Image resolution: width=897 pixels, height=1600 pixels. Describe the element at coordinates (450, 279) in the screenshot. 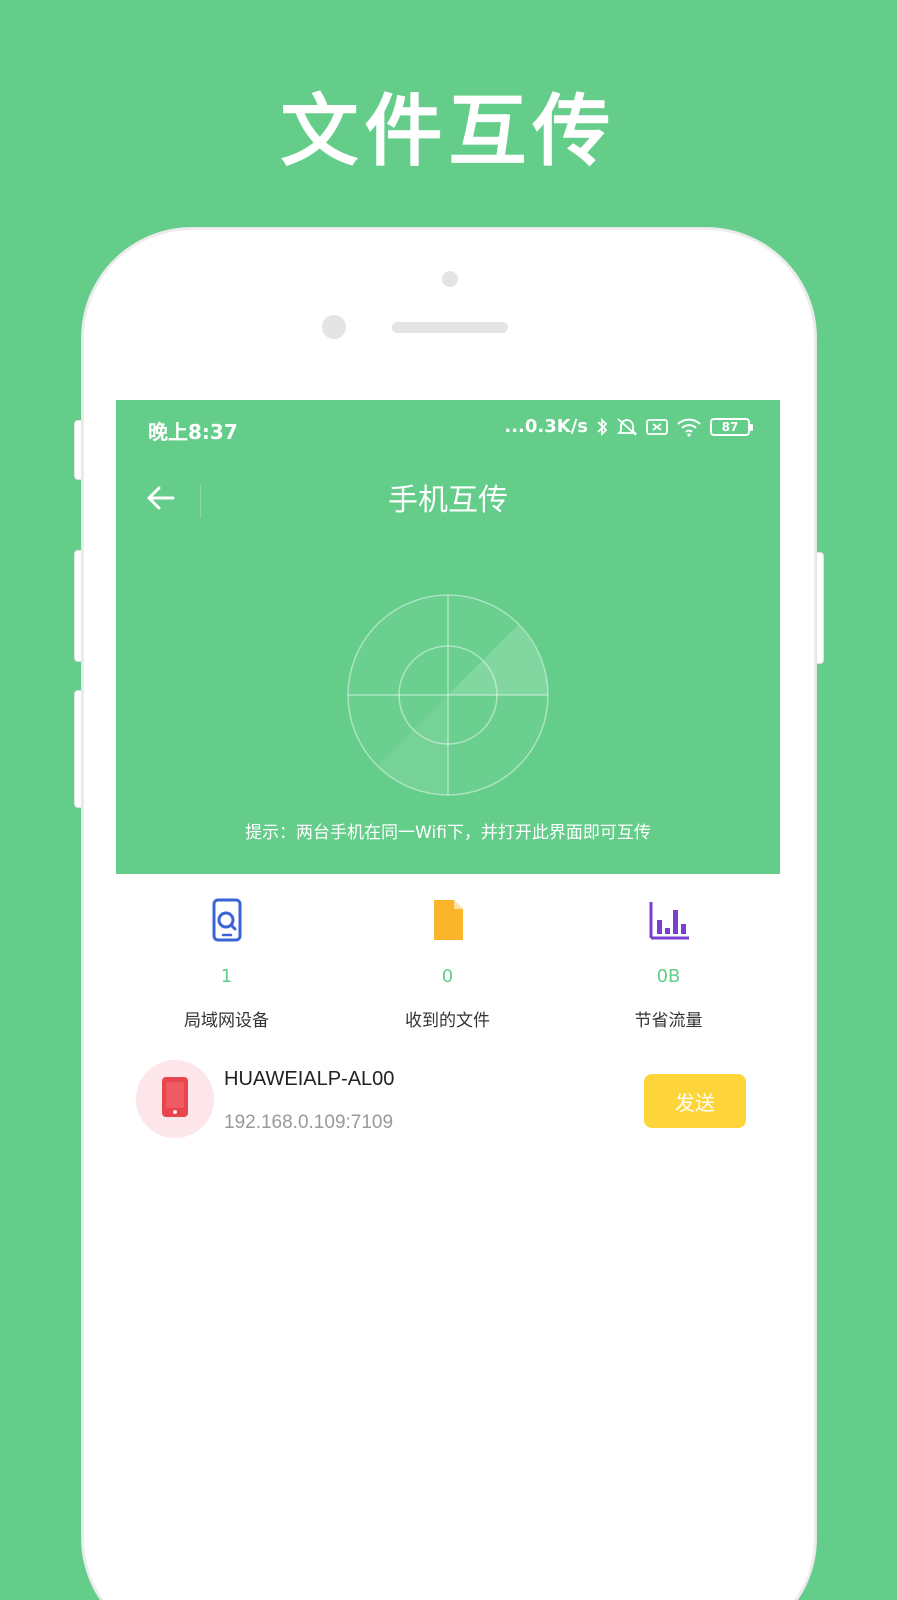

I see `phone-sensor` at that location.